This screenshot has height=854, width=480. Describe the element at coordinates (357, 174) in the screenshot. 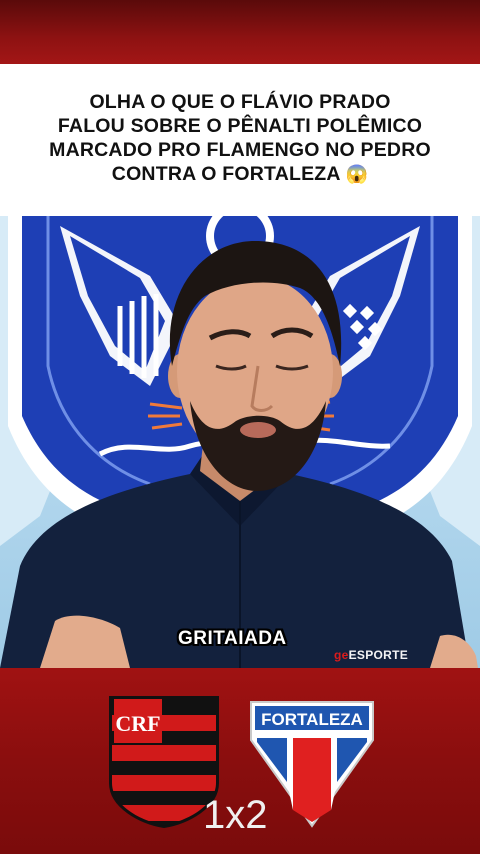

I see `shocked-face-emoji-icon: 😱` at that location.